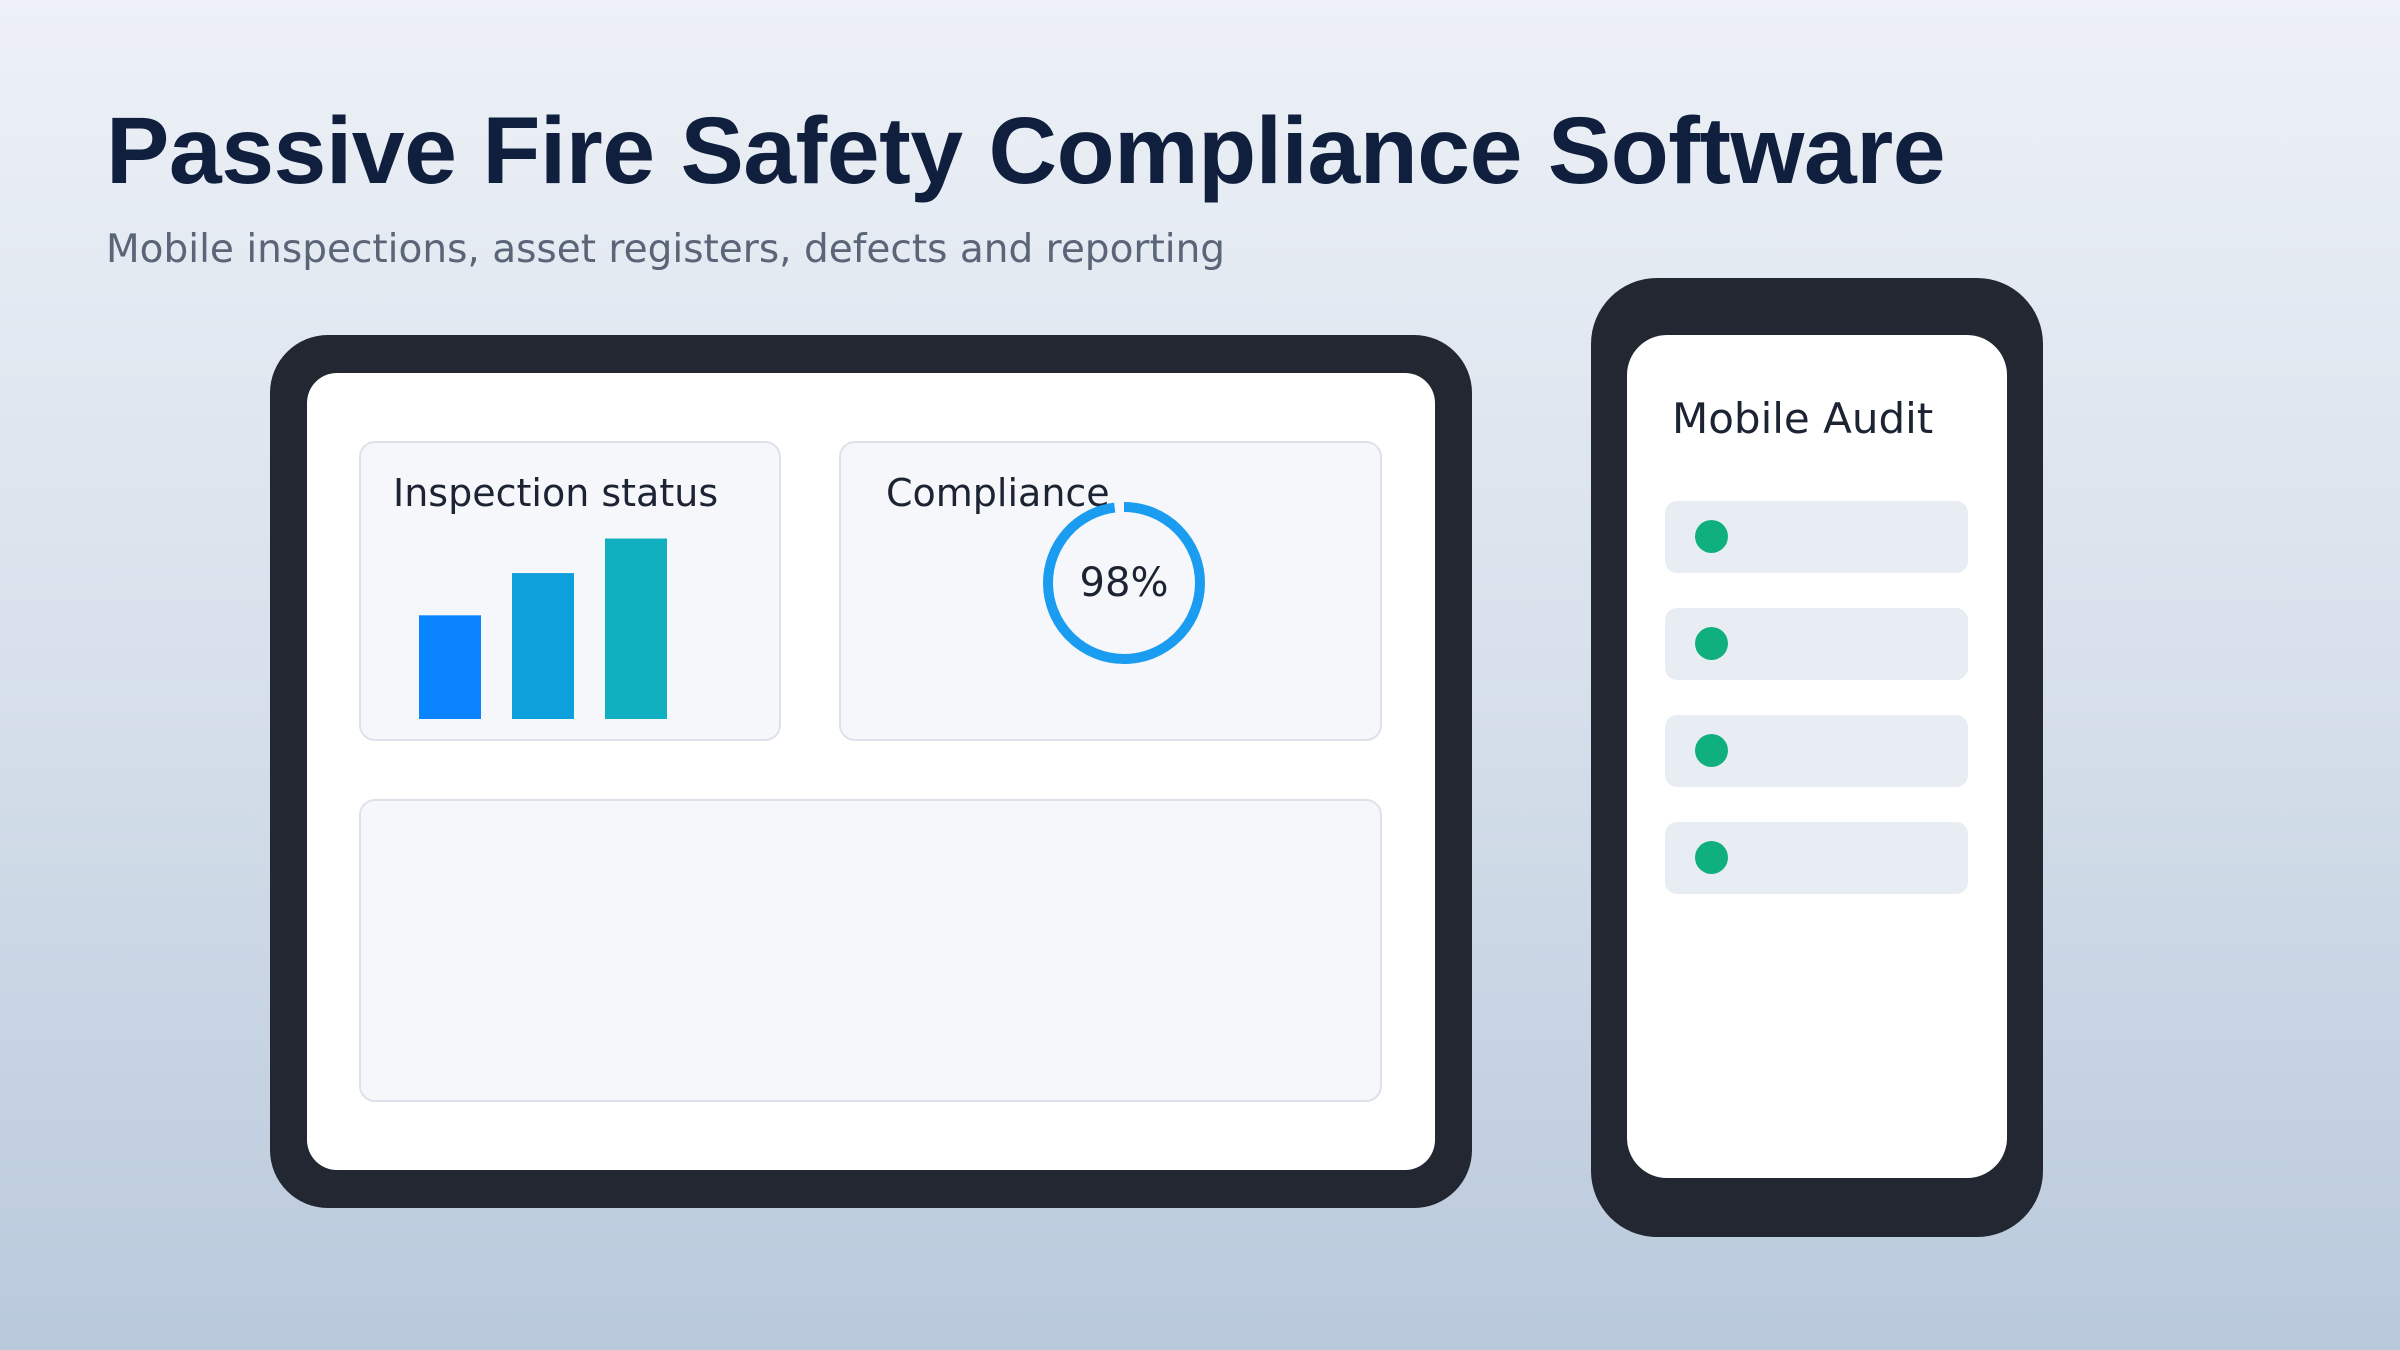 The image size is (2400, 1350). I want to click on inspection-bar-chart, so click(543, 628).